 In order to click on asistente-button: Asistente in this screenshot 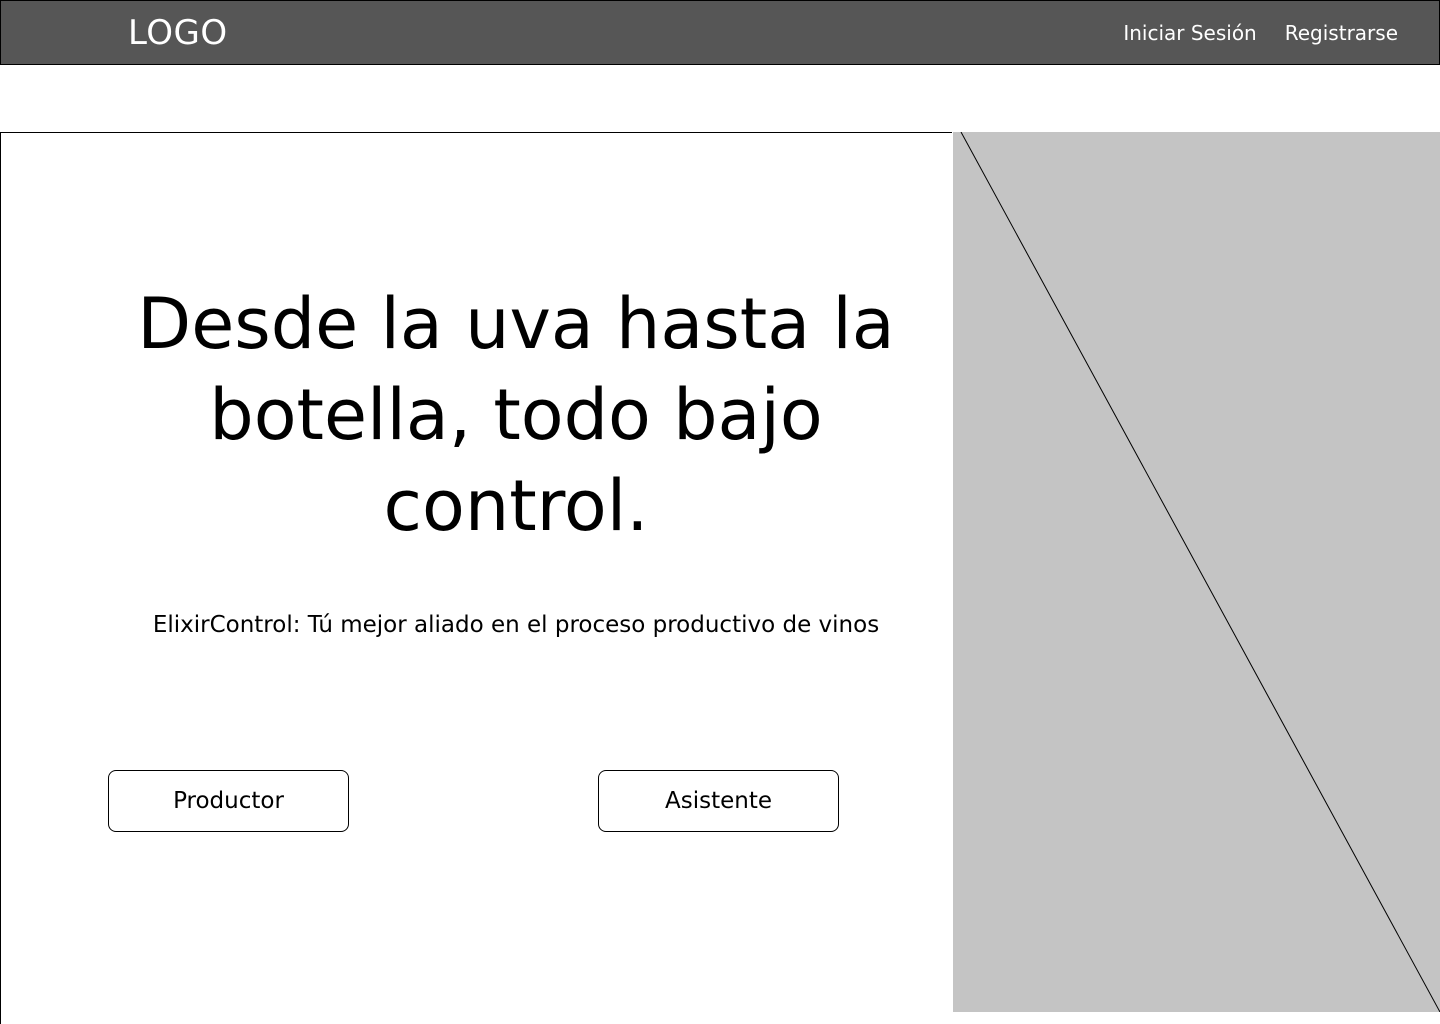, I will do `click(718, 801)`.